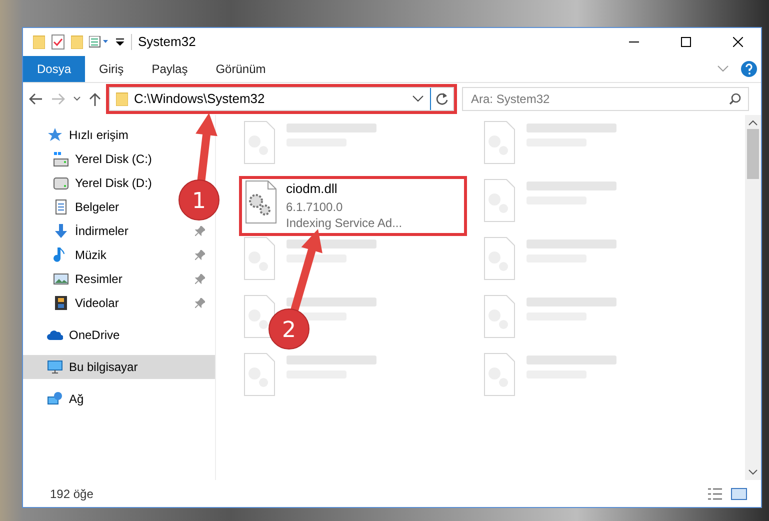  Describe the element at coordinates (61, 207) in the screenshot. I see `document-icon` at that location.